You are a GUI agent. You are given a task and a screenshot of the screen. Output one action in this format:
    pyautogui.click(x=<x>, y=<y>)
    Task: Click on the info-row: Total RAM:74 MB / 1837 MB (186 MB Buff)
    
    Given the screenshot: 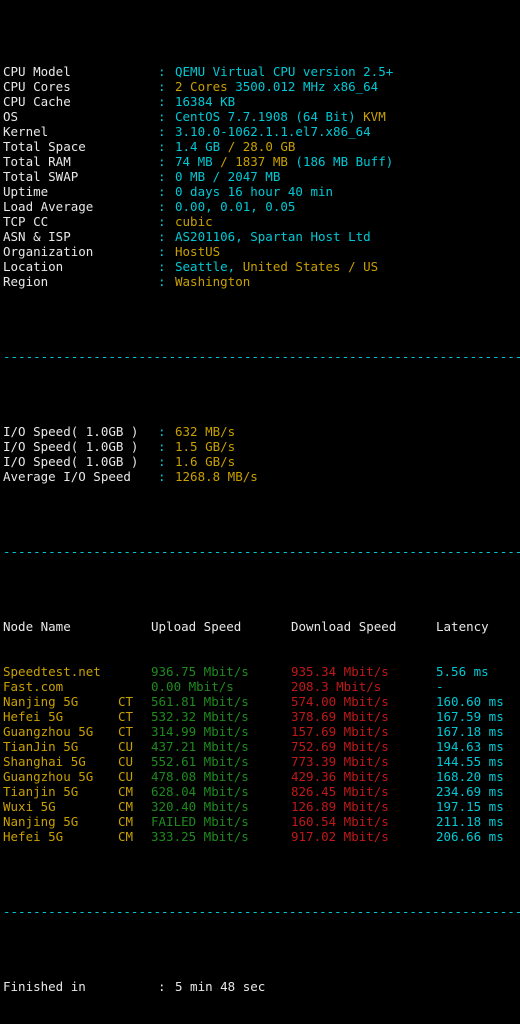 What is the action you would take?
    pyautogui.click(x=261, y=161)
    